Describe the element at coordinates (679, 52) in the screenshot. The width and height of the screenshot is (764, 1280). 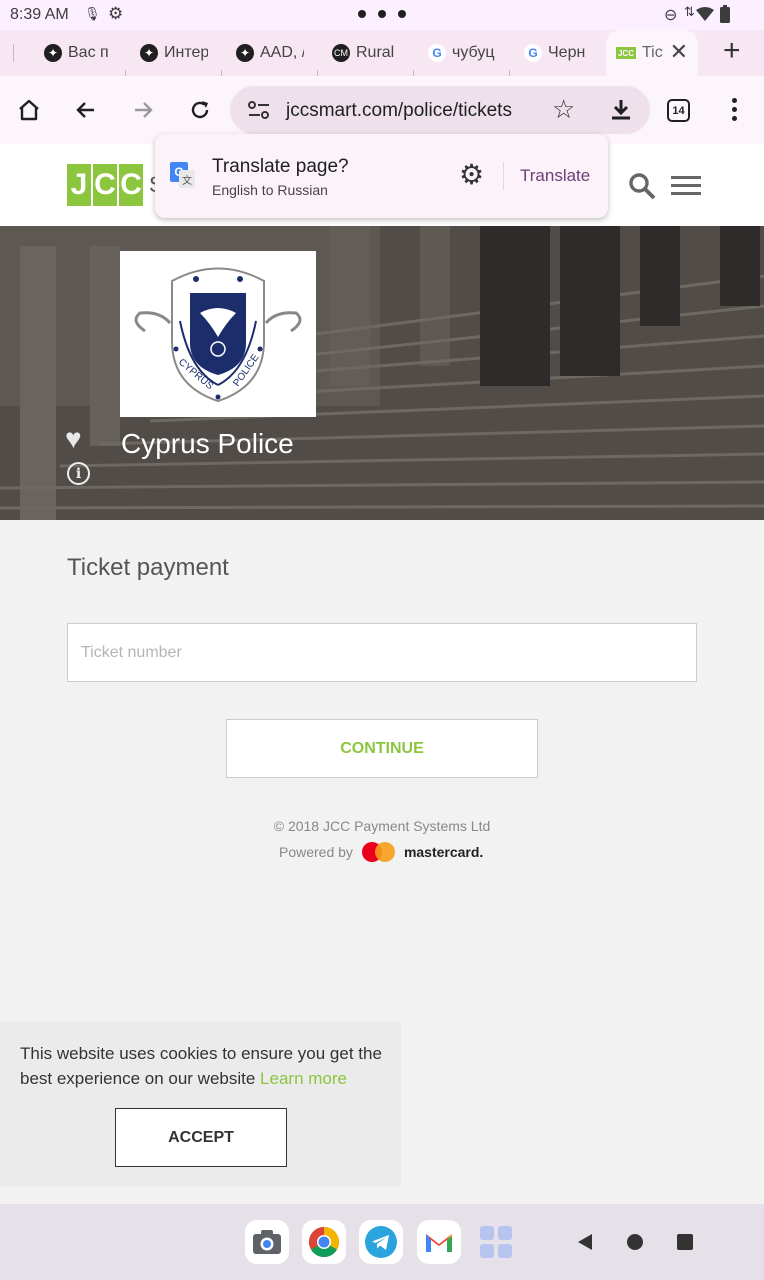
I see `close-icon: ✕` at that location.